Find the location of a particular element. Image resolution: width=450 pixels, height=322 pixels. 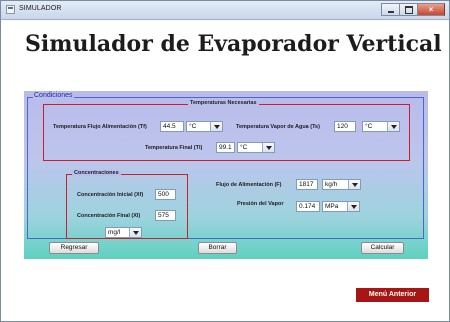

steam-temp-label: Temperatura Vapor de Agua (Ts) is located at coordinates (278, 127).